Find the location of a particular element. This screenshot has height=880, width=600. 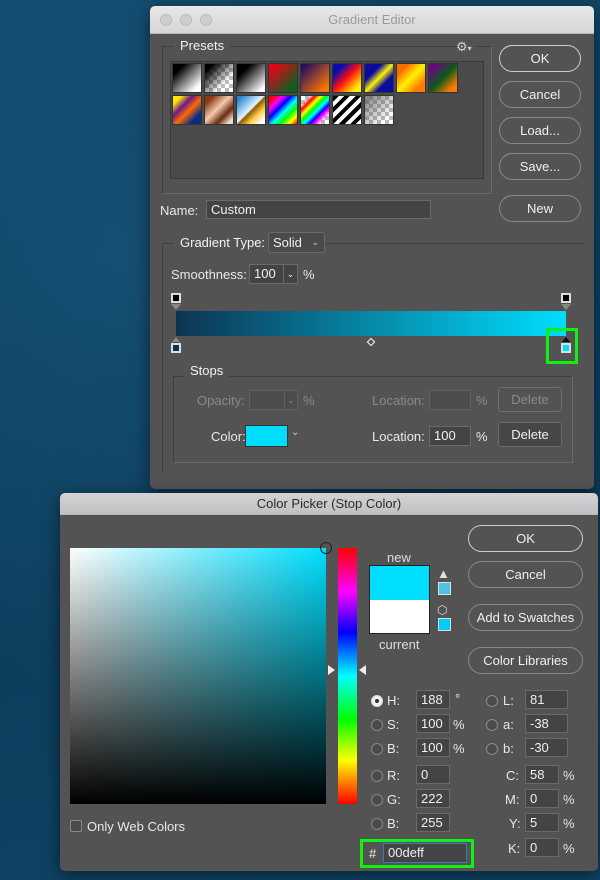

saturation-brightness-field is located at coordinates (201, 673).